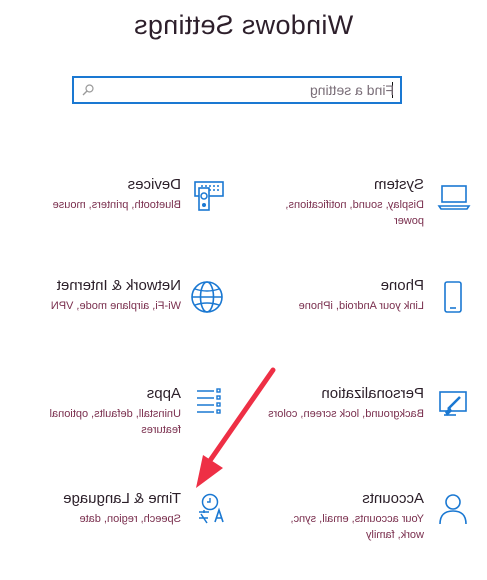 This screenshot has width=487, height=580. What do you see at coordinates (115, 306) in the screenshot?
I see `tile-description: Wi-Fi, airplane mode, VPN` at bounding box center [115, 306].